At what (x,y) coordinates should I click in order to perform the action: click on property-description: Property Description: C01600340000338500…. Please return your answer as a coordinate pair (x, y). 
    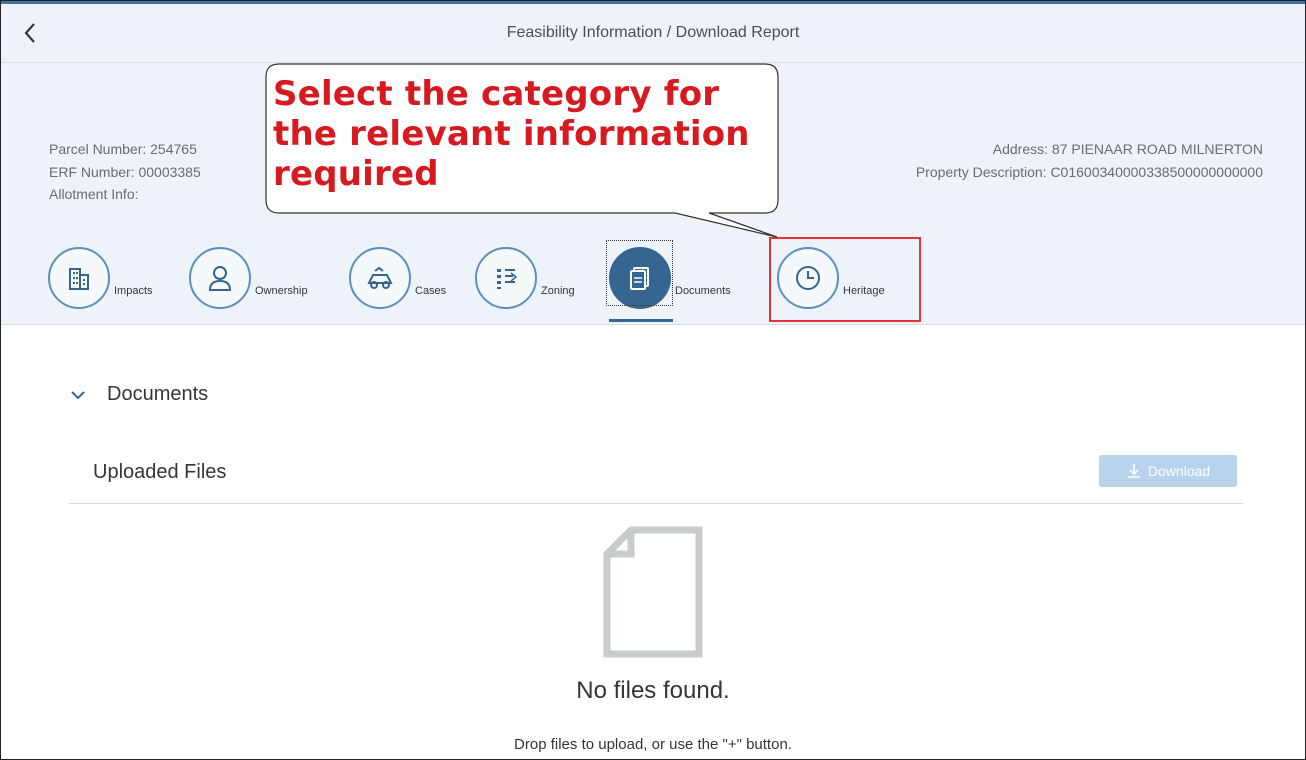
    Looking at the image, I should click on (1089, 171).